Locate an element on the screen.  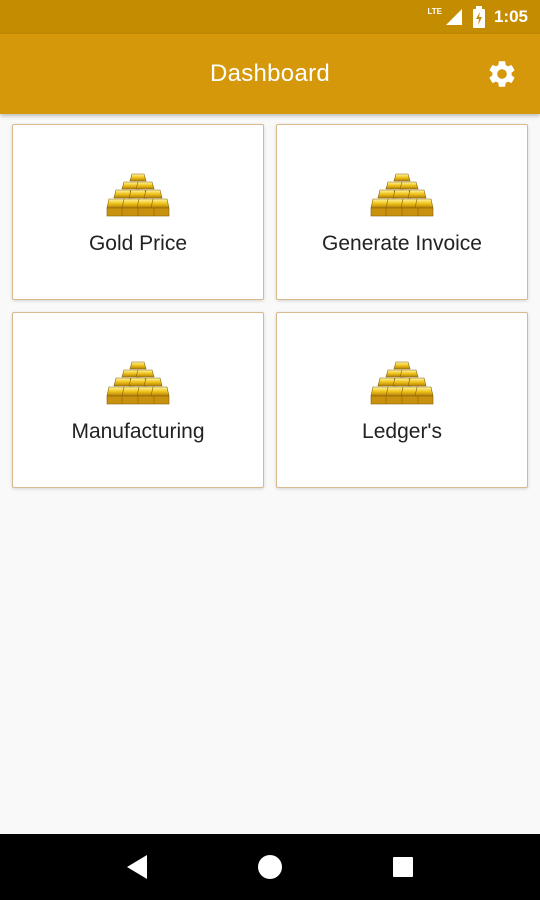
gear-icon is located at coordinates (502, 74).